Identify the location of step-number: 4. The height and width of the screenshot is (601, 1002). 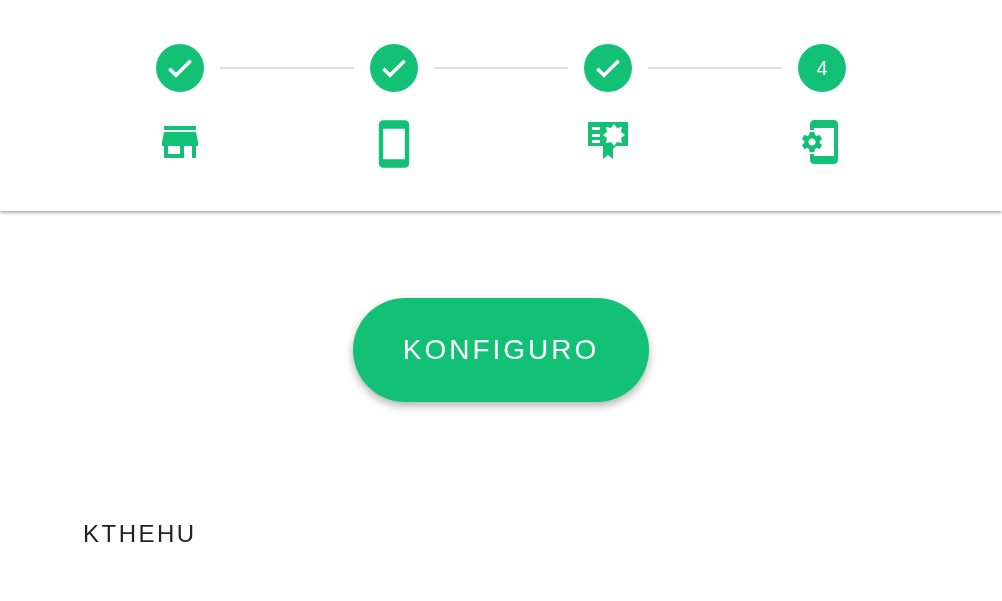
(822, 68).